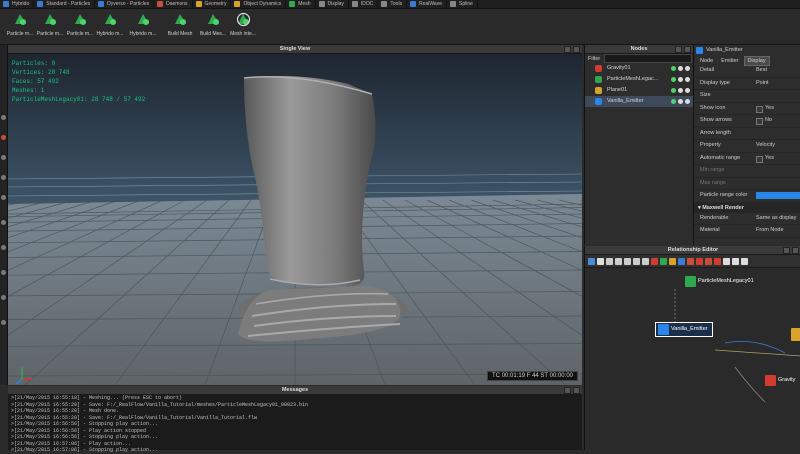 This screenshot has width=800, height=454. Describe the element at coordinates (729, 61) in the screenshot. I see `props-tab: Emitter` at that location.